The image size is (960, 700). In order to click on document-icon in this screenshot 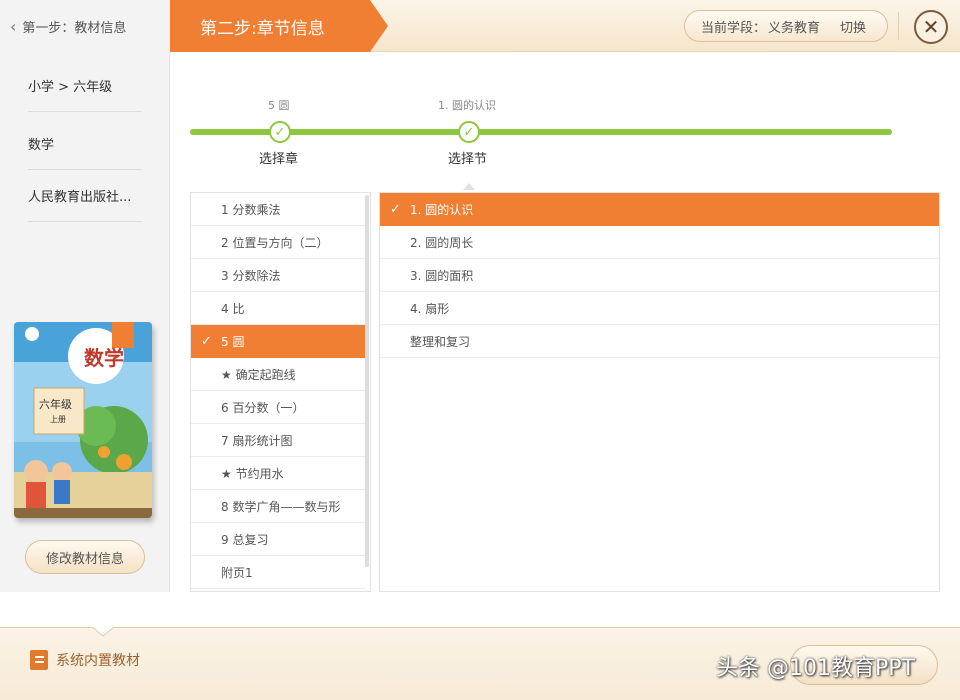, I will do `click(39, 660)`.